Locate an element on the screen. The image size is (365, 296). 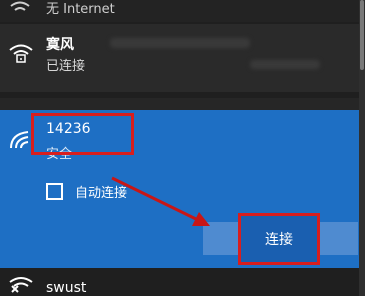
network-item-bottom: swust is located at coordinates (182, 282).